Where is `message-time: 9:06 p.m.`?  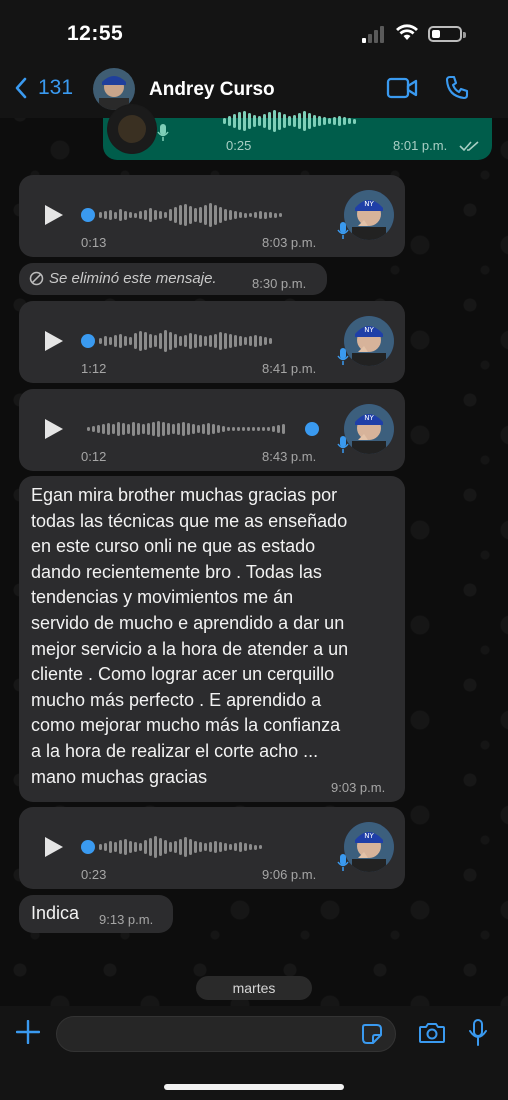
message-time: 9:06 p.m. is located at coordinates (289, 874).